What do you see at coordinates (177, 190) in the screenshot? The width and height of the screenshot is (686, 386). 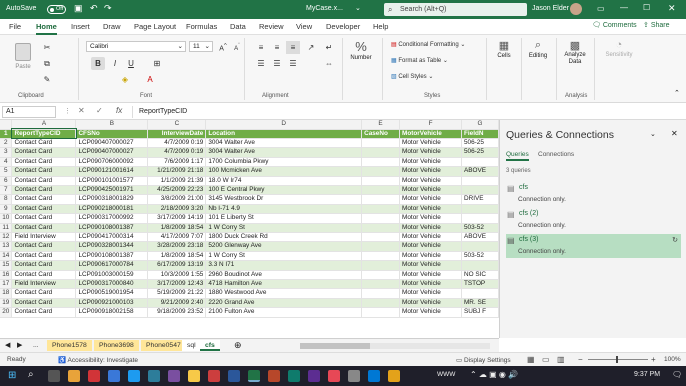 I see `cell: 4/25/2009 22:23` at bounding box center [177, 190].